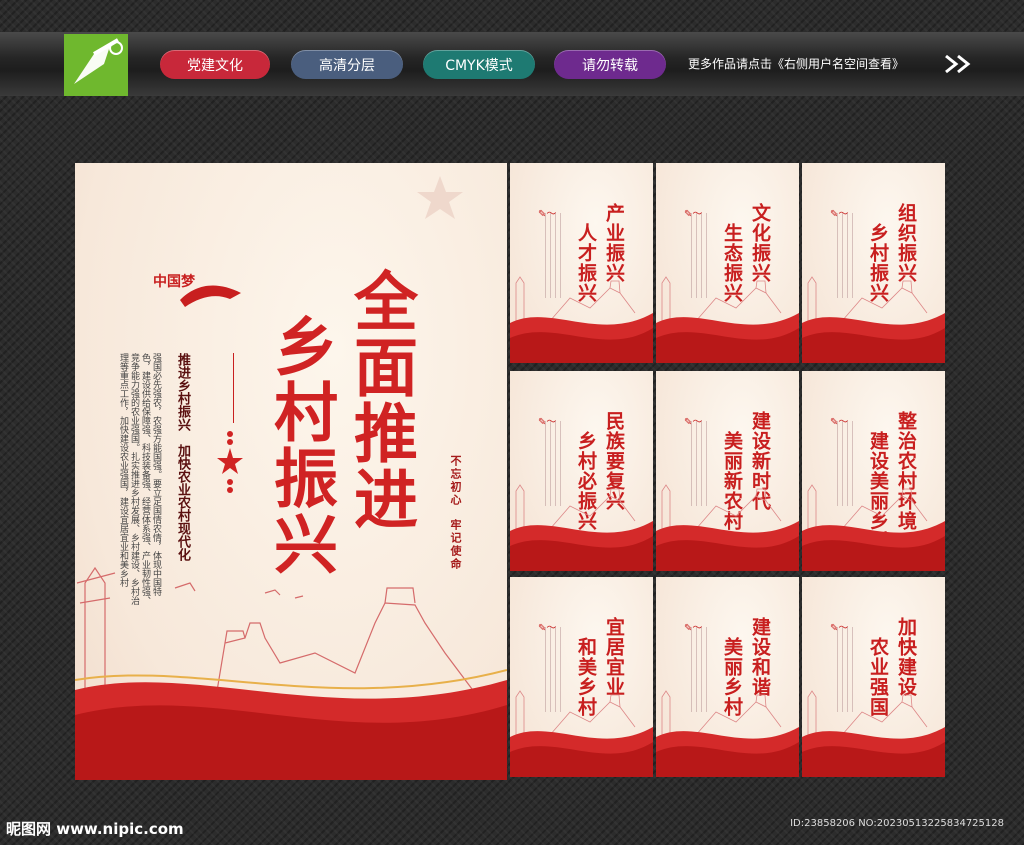  What do you see at coordinates (581, 471) in the screenshot?
I see `slogan-poster: ✎〜民族要复兴乡村必振兴` at bounding box center [581, 471].